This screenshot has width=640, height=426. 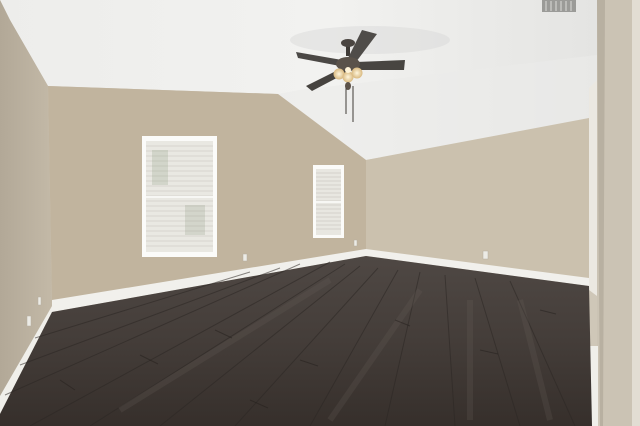 I want to click on fan-light-center, so click(x=348, y=70).